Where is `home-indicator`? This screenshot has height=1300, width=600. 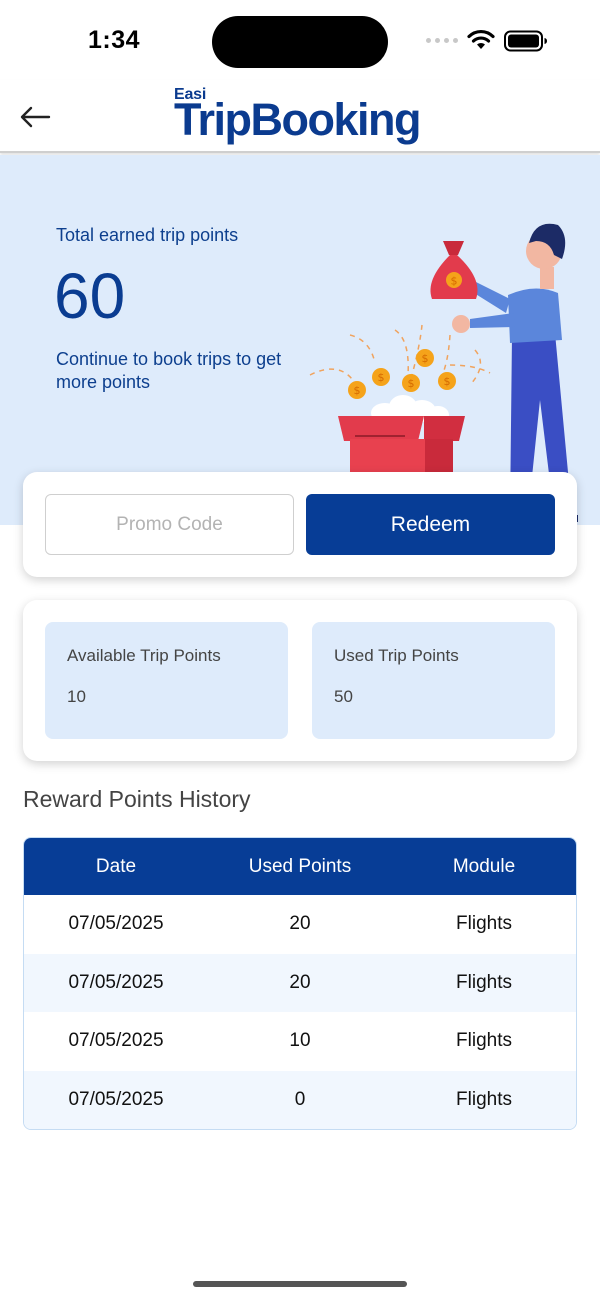 home-indicator is located at coordinates (300, 1284).